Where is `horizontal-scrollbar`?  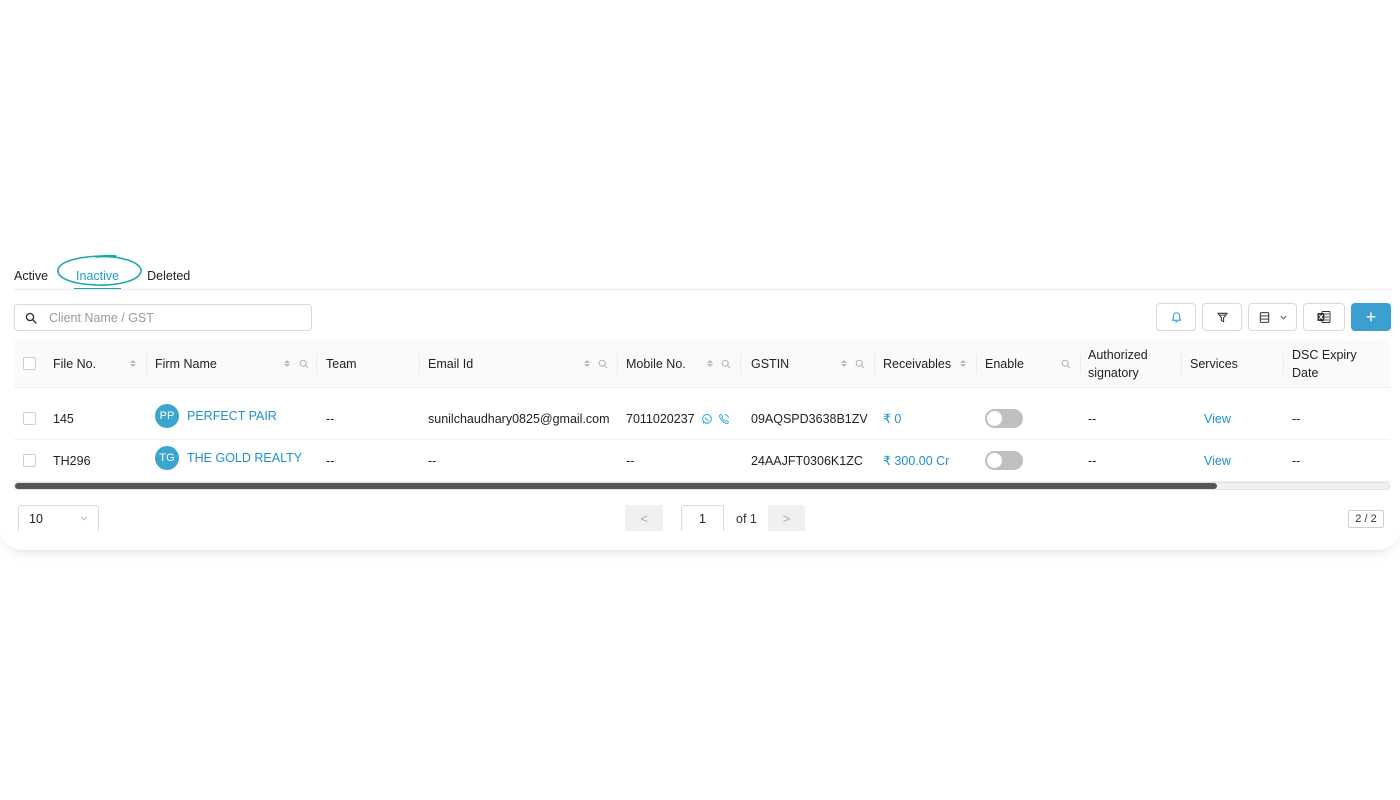 horizontal-scrollbar is located at coordinates (702, 486).